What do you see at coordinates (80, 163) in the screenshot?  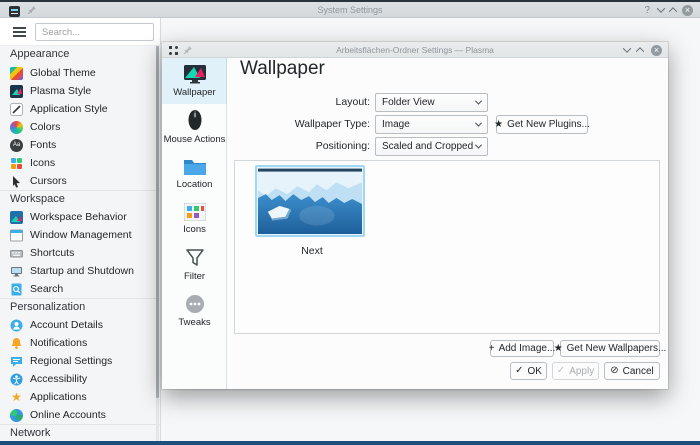 I see `sidebar-item-icons: Icons` at bounding box center [80, 163].